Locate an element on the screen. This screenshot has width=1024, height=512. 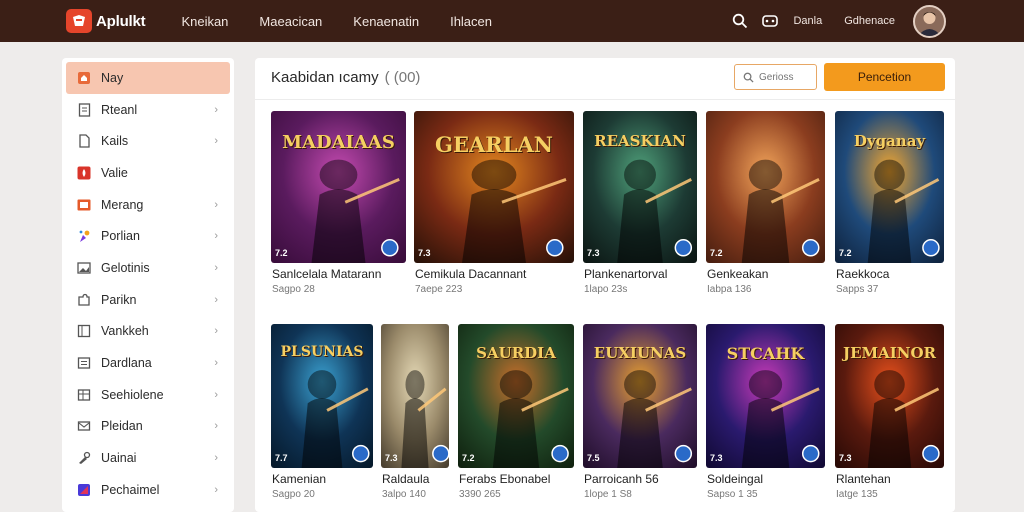
card-title: Rlantehan is located at coordinates (863, 479).